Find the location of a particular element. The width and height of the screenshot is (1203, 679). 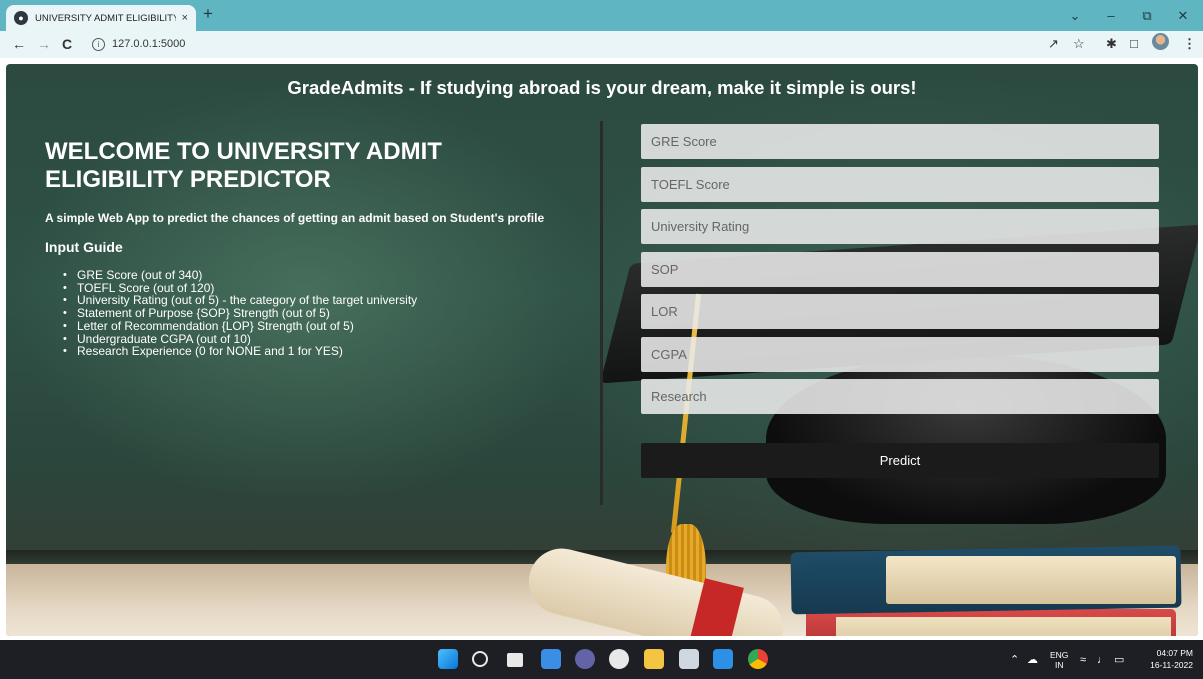

tab-title: UNIVERSITY ADMIT ELIGIBILITY P is located at coordinates (105, 18).